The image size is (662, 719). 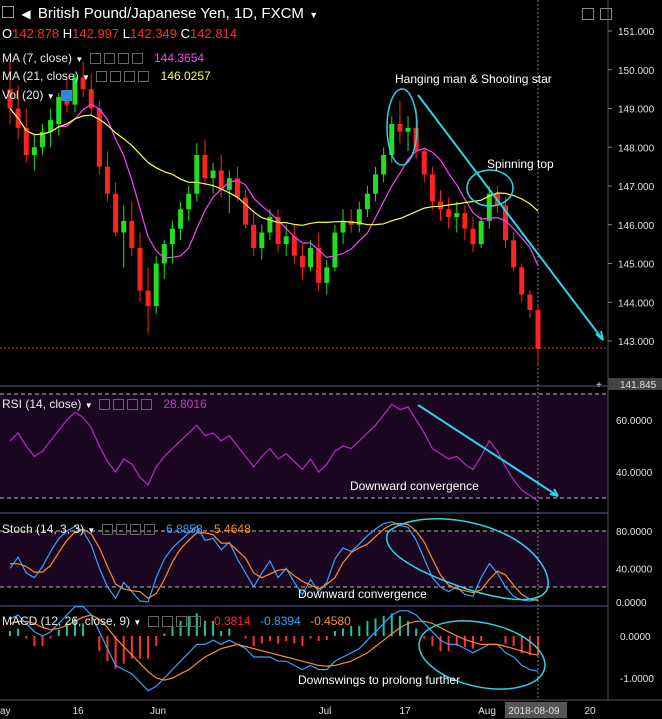 What do you see at coordinates (304, 559) in the screenshot?
I see `stoch-band` at bounding box center [304, 559].